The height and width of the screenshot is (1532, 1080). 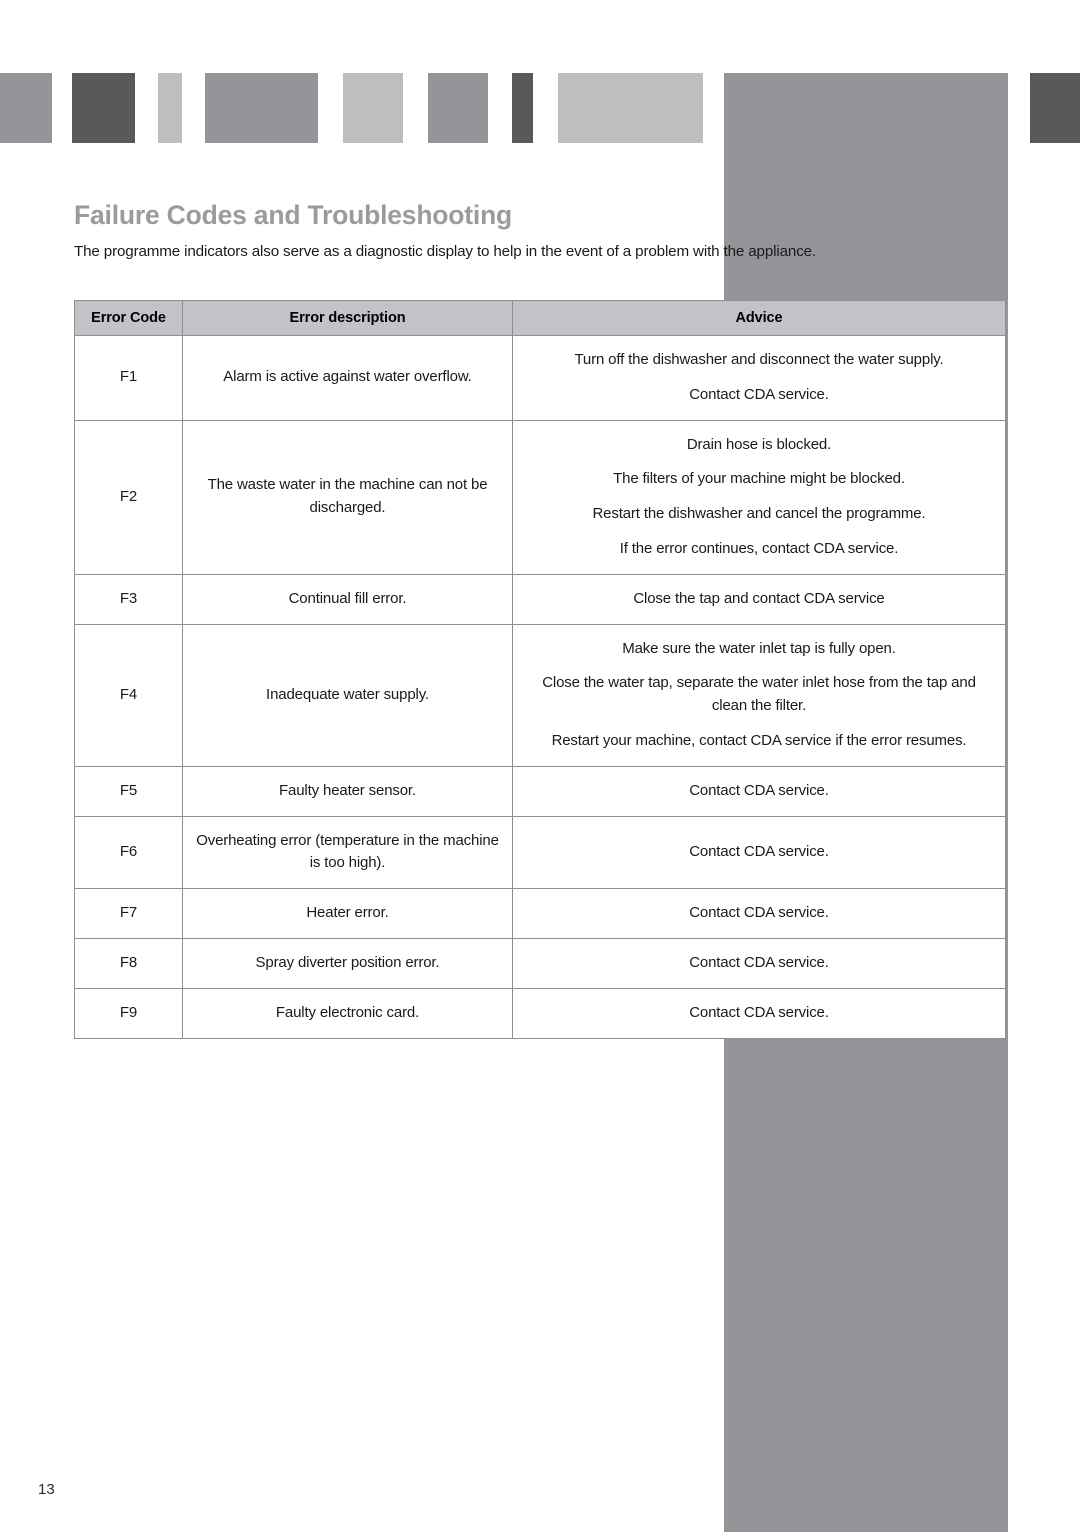 I want to click on description-line: Alarm is active against water overflow., so click(x=347, y=377).